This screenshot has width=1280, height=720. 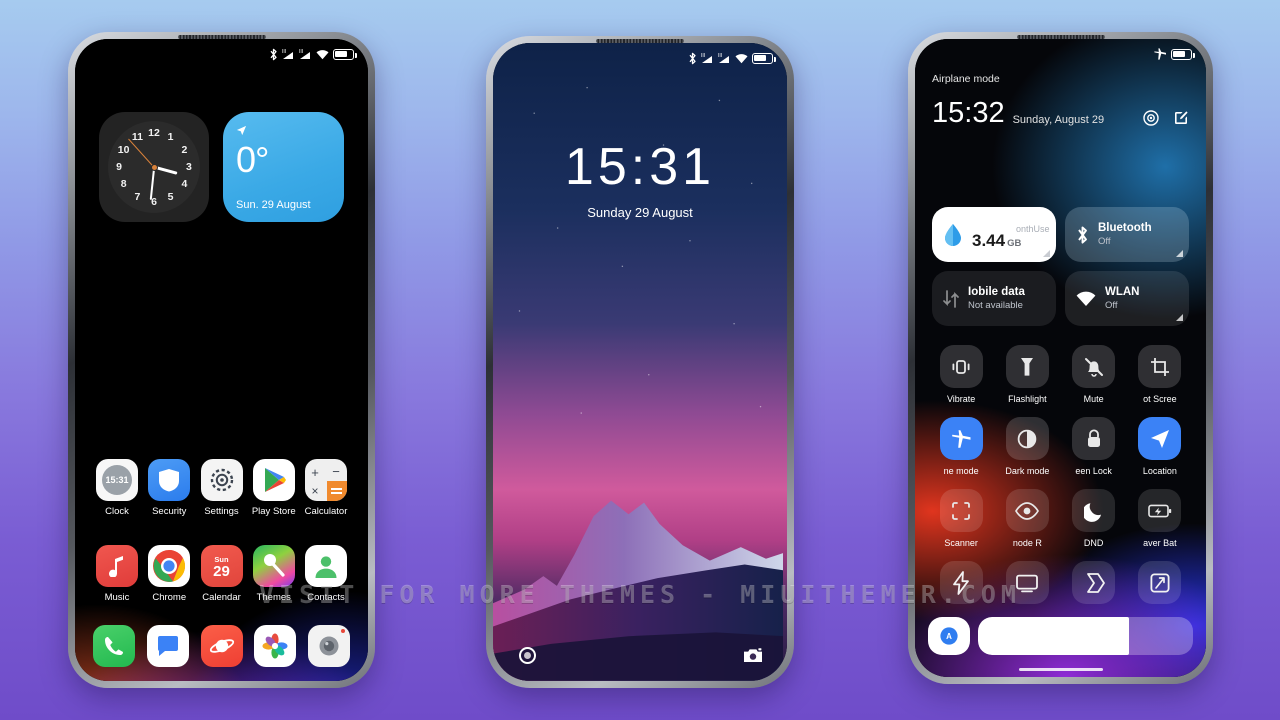 What do you see at coordinates (114, 646) in the screenshot?
I see `phone-dialer-icon` at bounding box center [114, 646].